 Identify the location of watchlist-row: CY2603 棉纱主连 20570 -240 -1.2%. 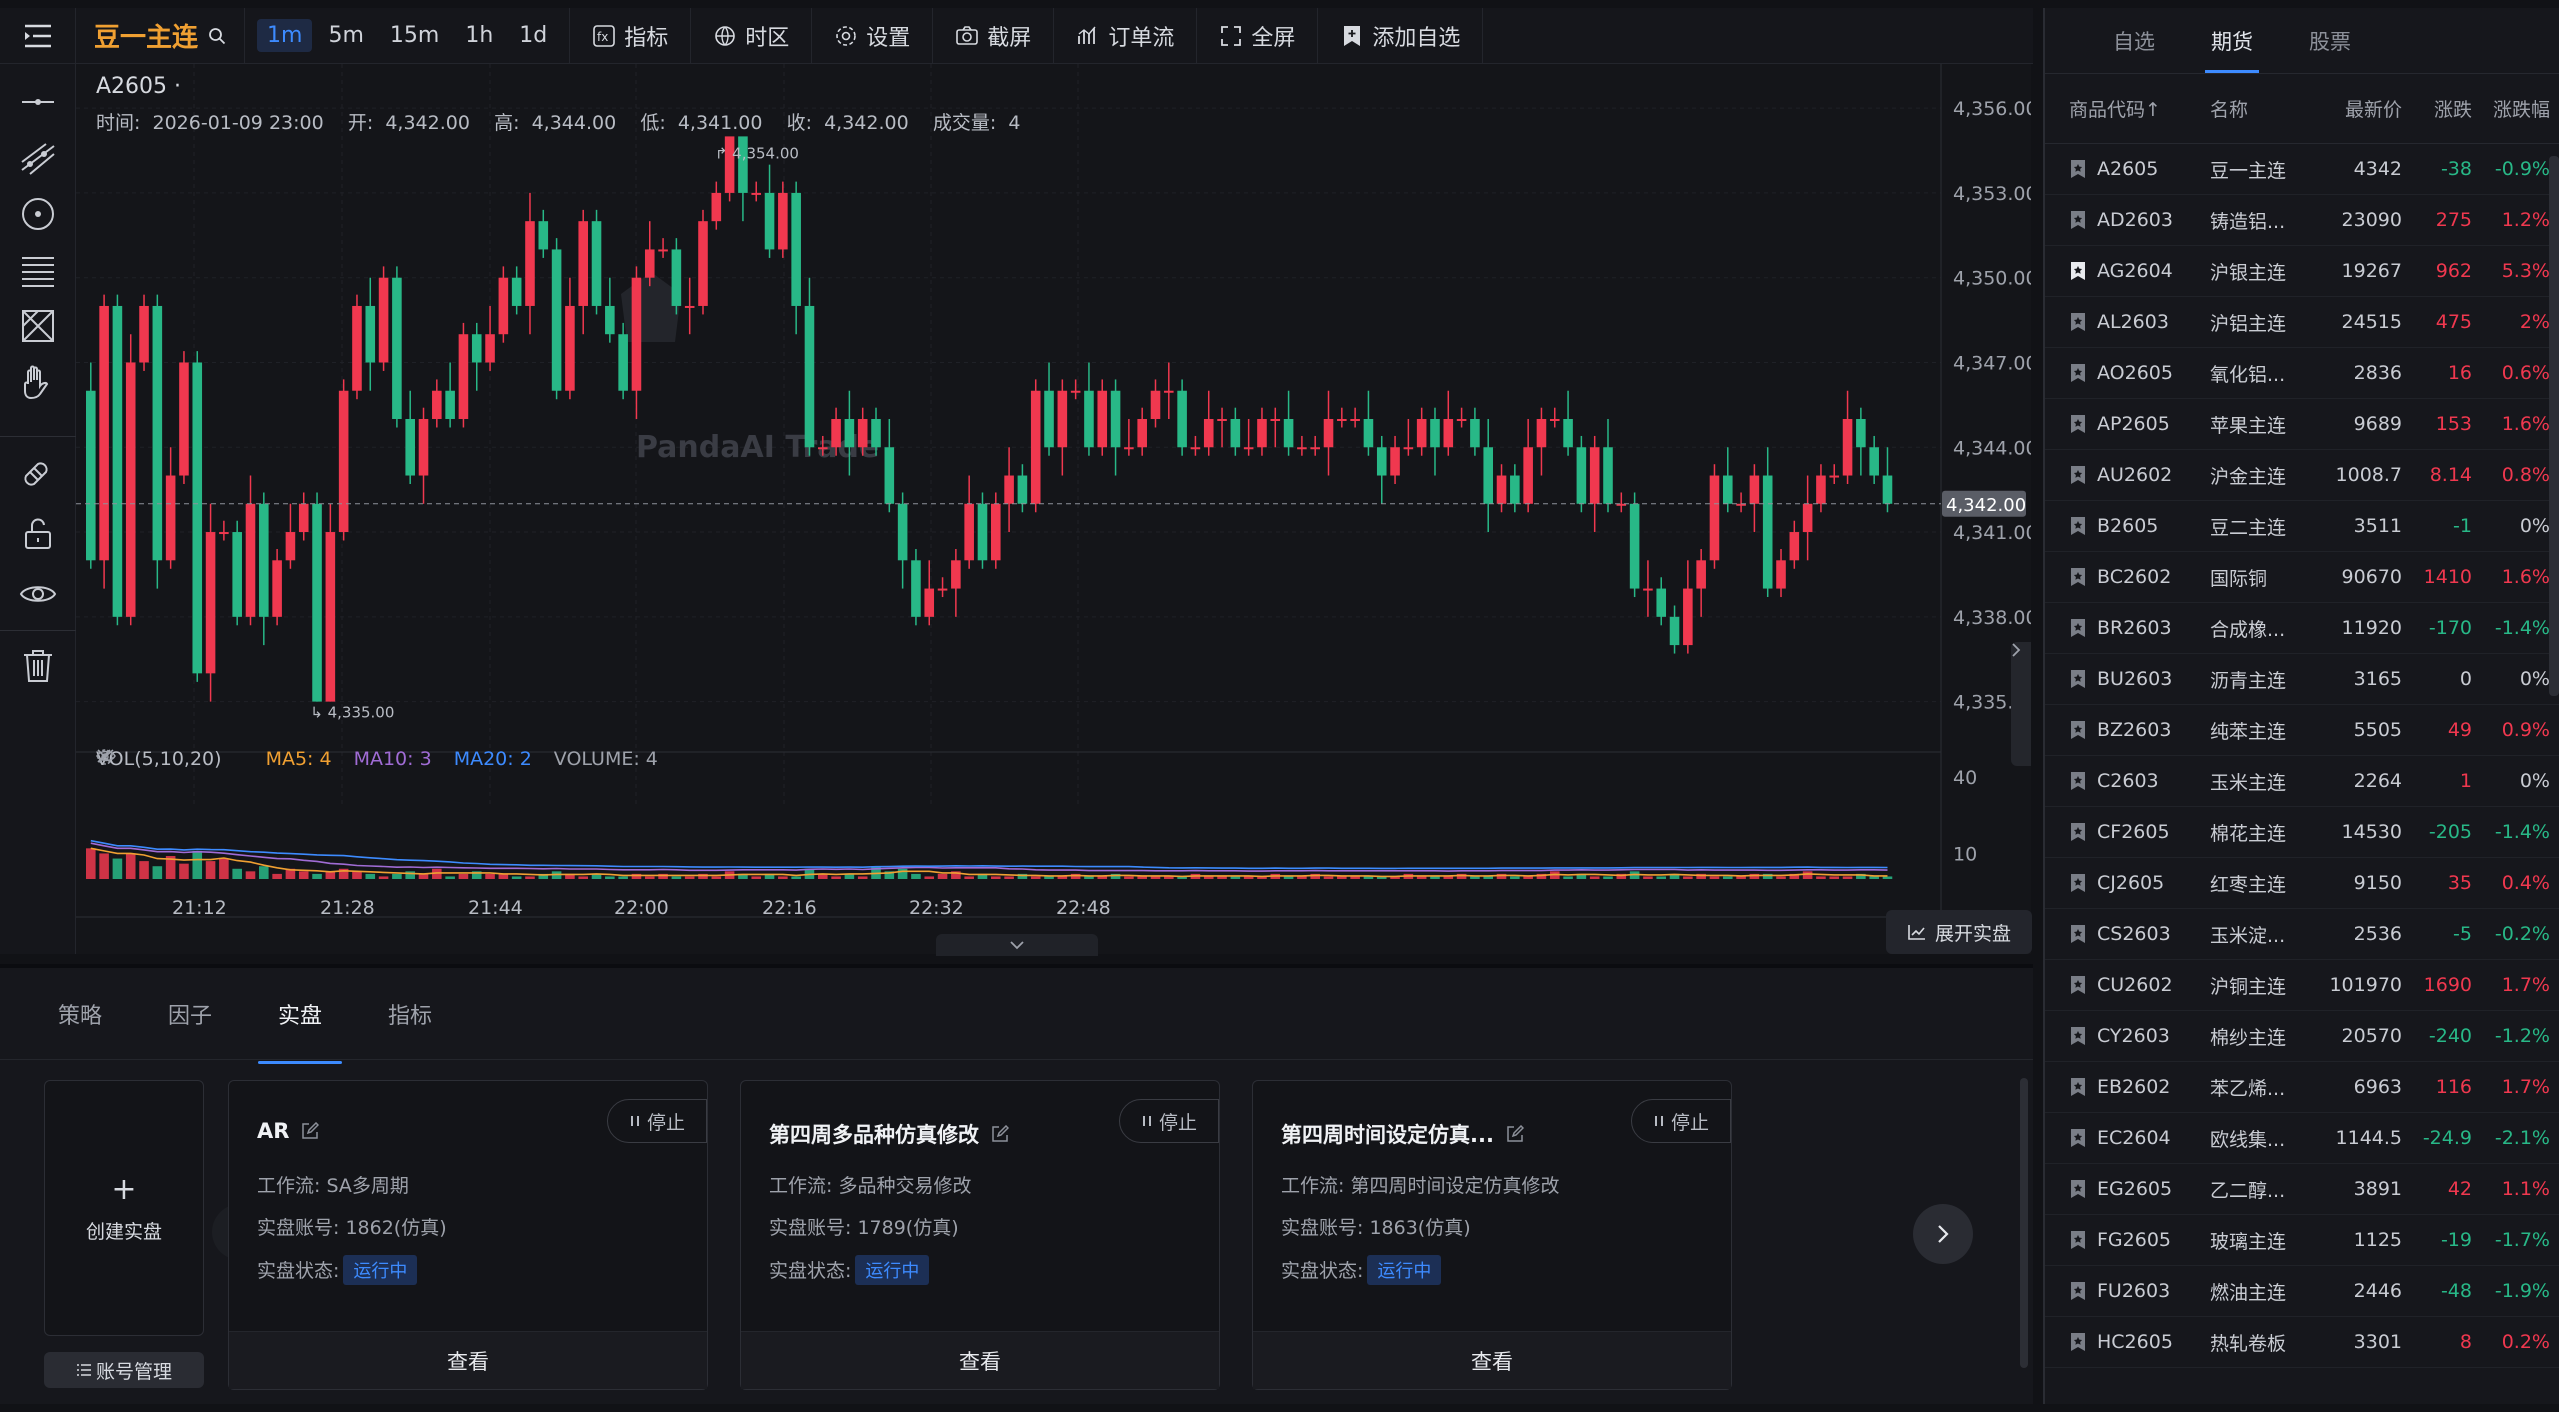
(2302, 1036).